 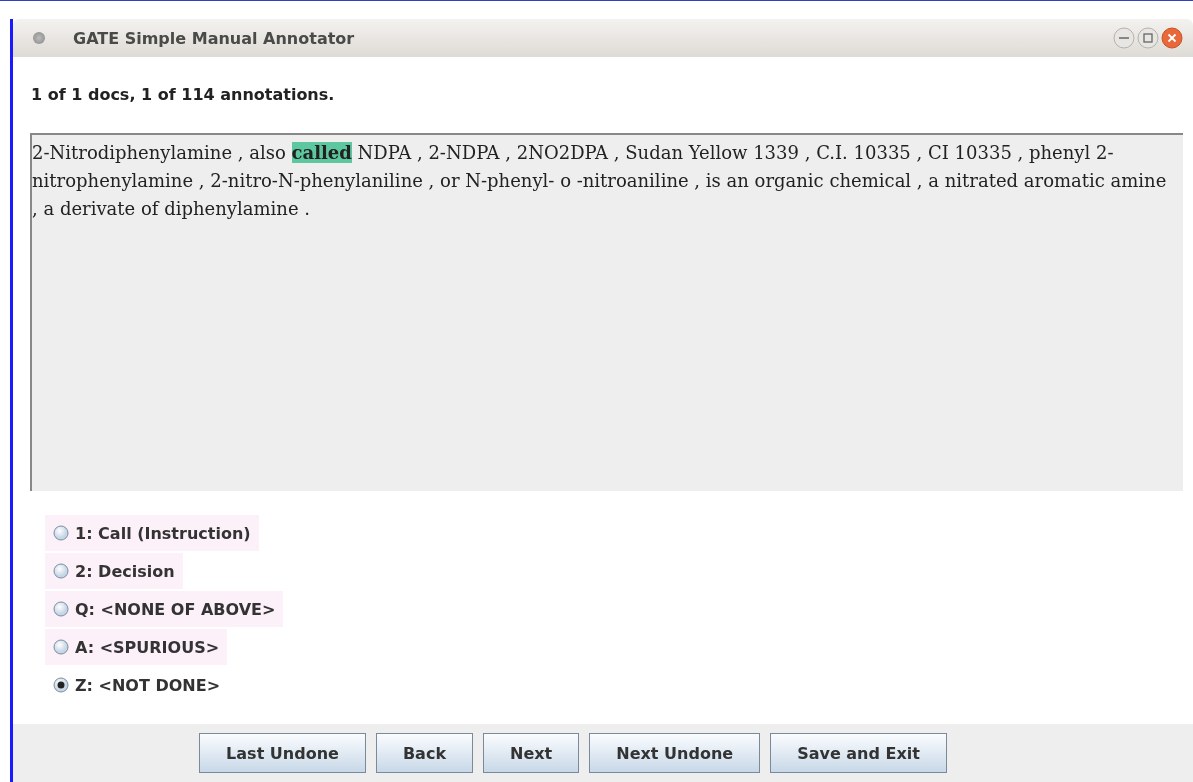 What do you see at coordinates (858, 753) in the screenshot?
I see `action-button: Save and Exit` at bounding box center [858, 753].